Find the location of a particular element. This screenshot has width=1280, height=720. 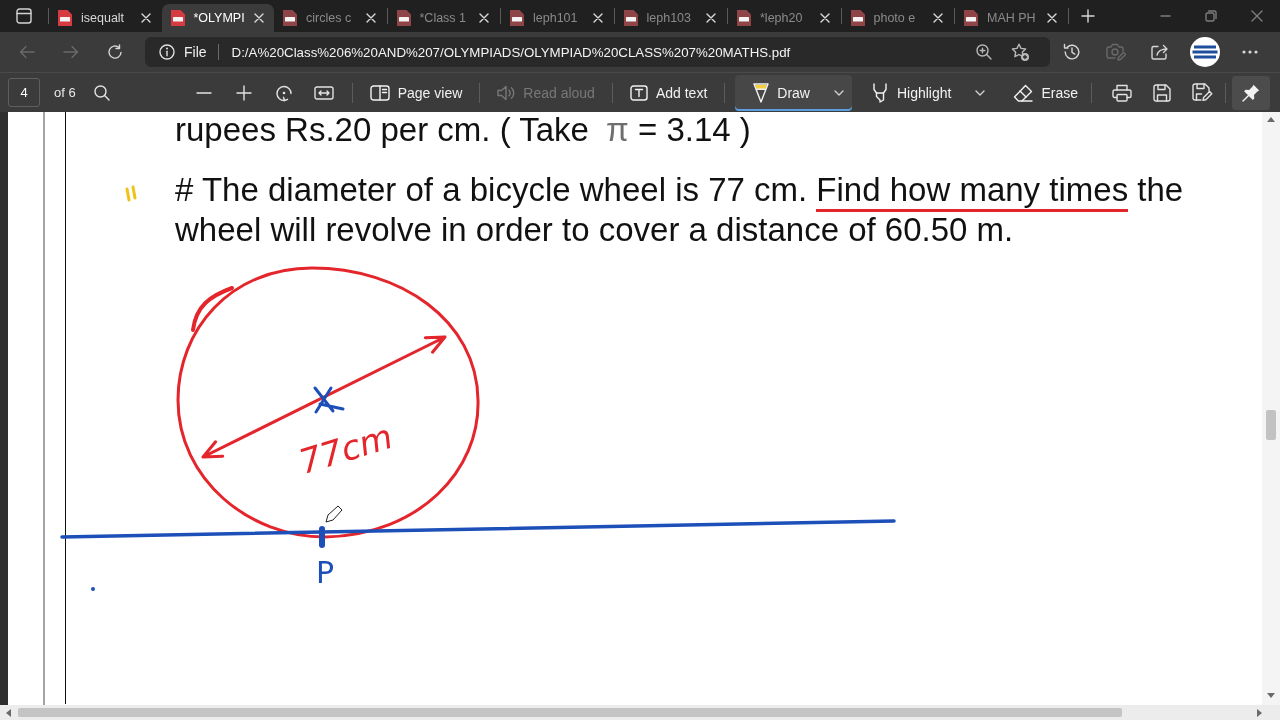

pin-button is located at coordinates (1251, 92).